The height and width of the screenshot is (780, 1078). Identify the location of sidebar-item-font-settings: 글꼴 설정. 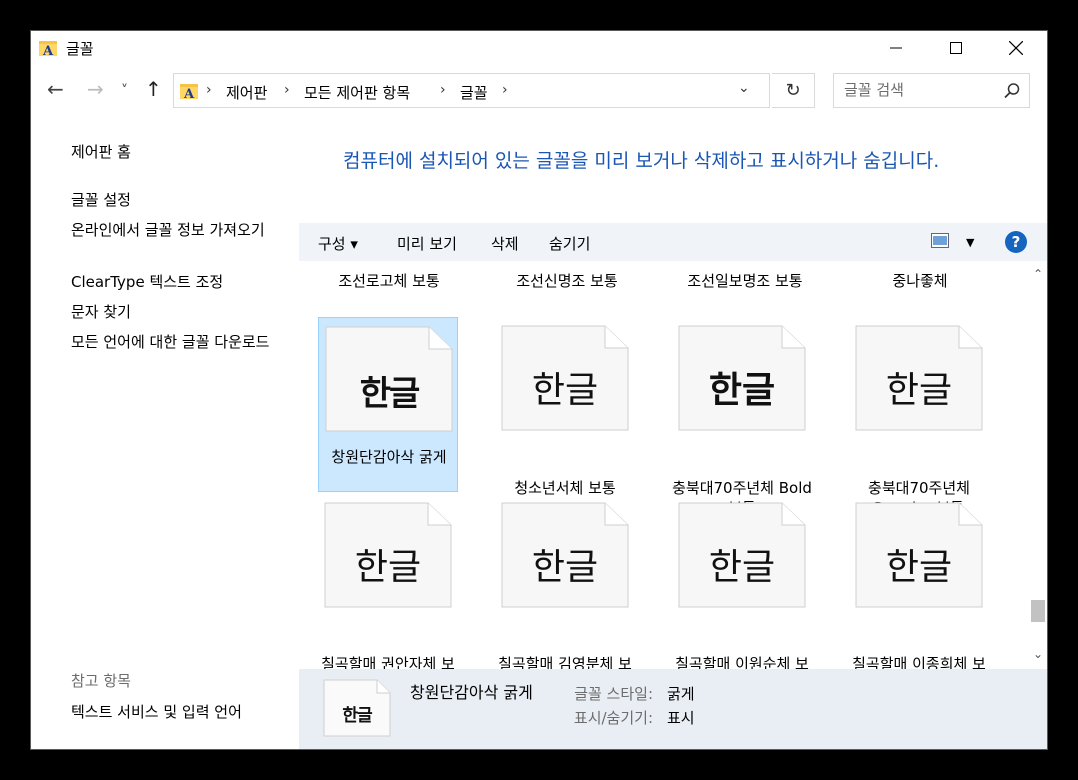
(181, 200).